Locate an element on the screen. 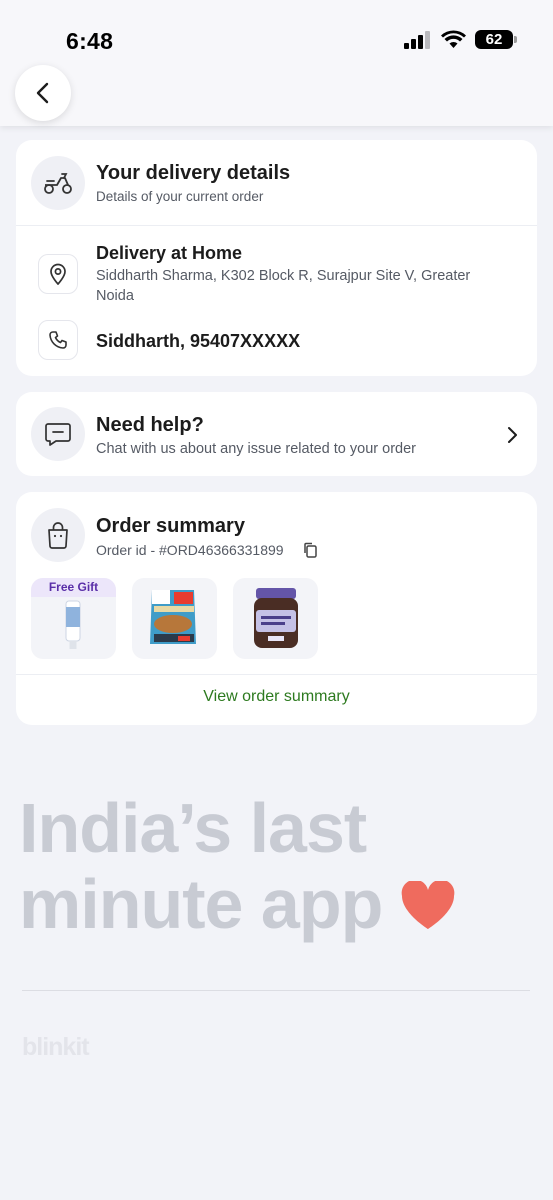 The image size is (553, 1200). product-thumbnail-bread is located at coordinates (174, 618).